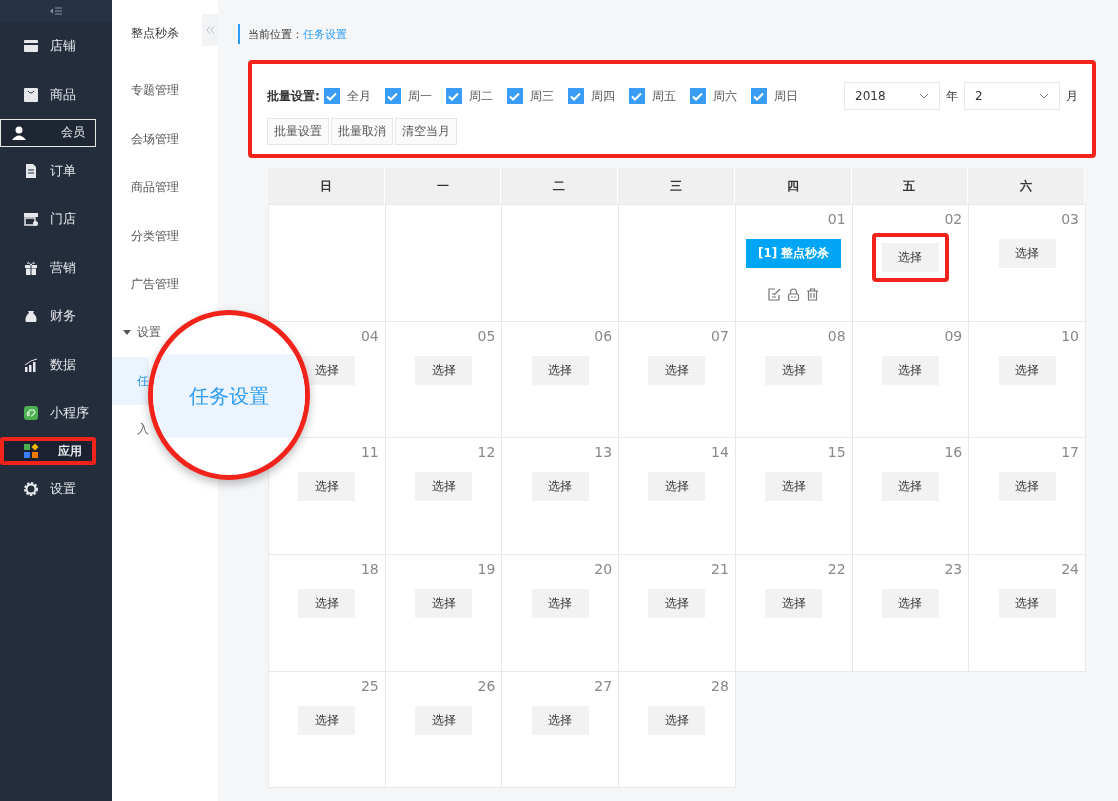 This screenshot has height=801, width=1118. What do you see at coordinates (369, 685) in the screenshot?
I see `day-number: 25` at bounding box center [369, 685].